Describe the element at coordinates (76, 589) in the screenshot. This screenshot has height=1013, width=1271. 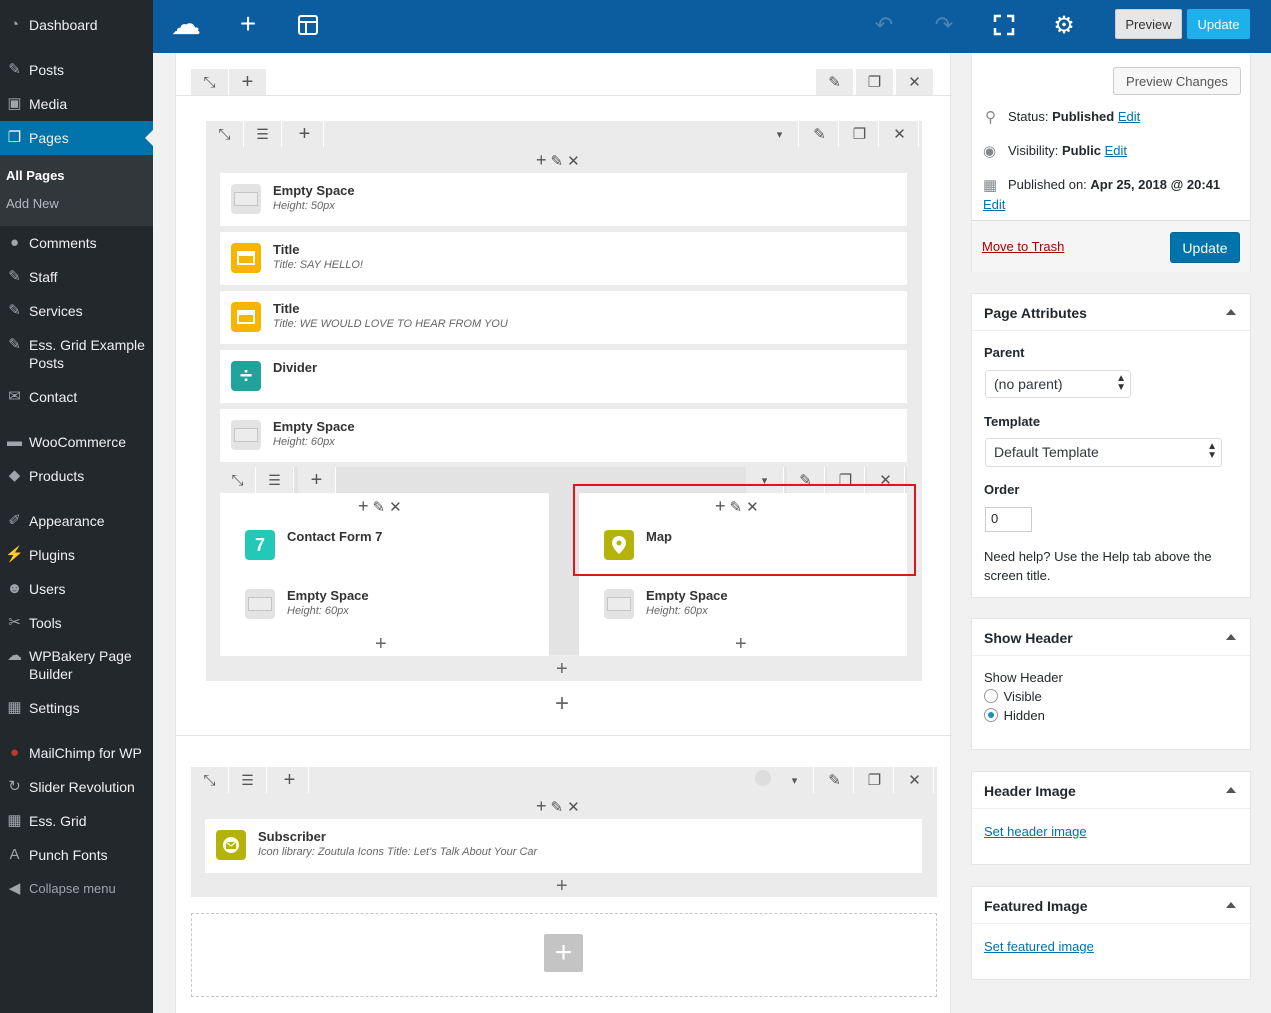
I see `menu-users: ☻ Users` at that location.